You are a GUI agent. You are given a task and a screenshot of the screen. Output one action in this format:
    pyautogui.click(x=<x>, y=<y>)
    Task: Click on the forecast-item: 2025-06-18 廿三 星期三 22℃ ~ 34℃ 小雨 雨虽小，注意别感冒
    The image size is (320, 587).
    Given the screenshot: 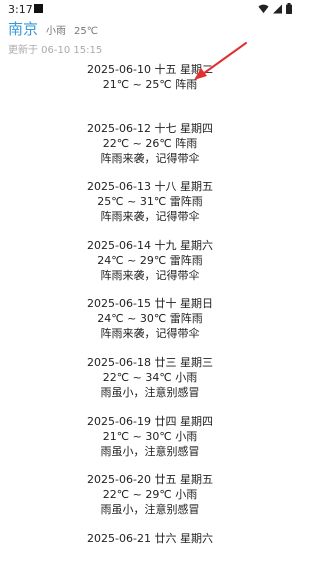 What is the action you would take?
    pyautogui.click(x=150, y=382)
    